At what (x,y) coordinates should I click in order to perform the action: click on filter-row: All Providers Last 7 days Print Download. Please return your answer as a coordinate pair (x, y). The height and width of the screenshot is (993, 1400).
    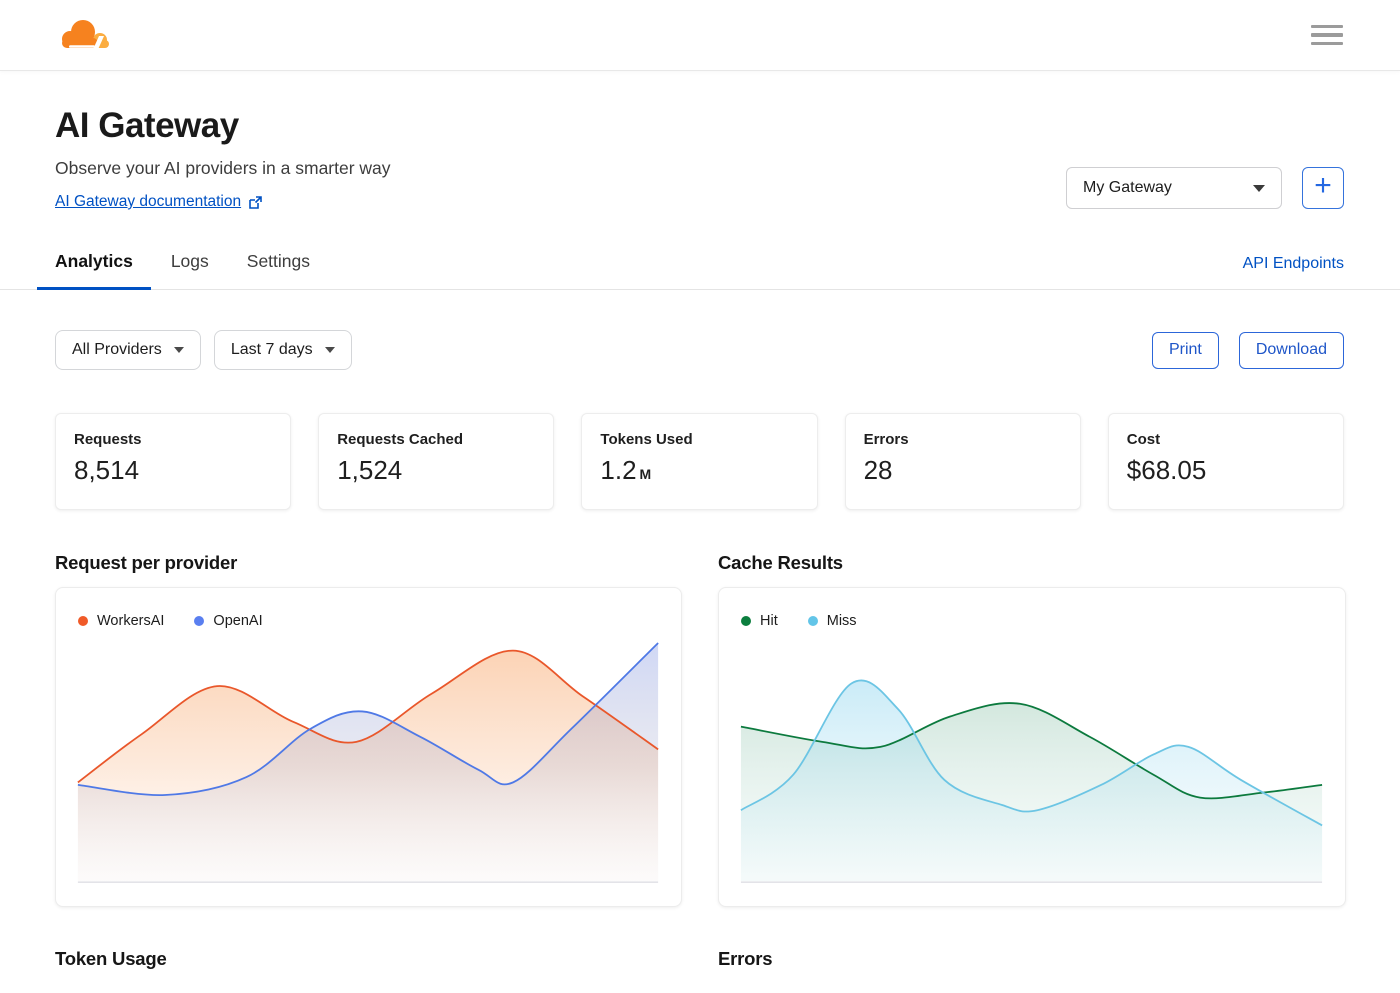
    Looking at the image, I should click on (699, 350).